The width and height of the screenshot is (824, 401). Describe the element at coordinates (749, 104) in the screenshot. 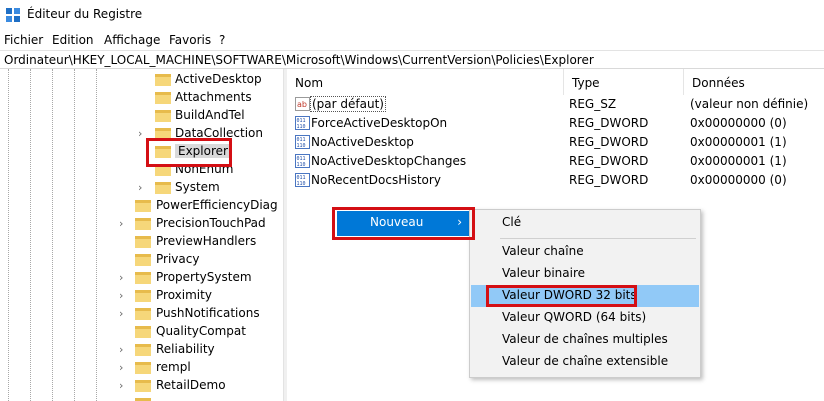

I see `value-data: (valeur non définie)` at that location.